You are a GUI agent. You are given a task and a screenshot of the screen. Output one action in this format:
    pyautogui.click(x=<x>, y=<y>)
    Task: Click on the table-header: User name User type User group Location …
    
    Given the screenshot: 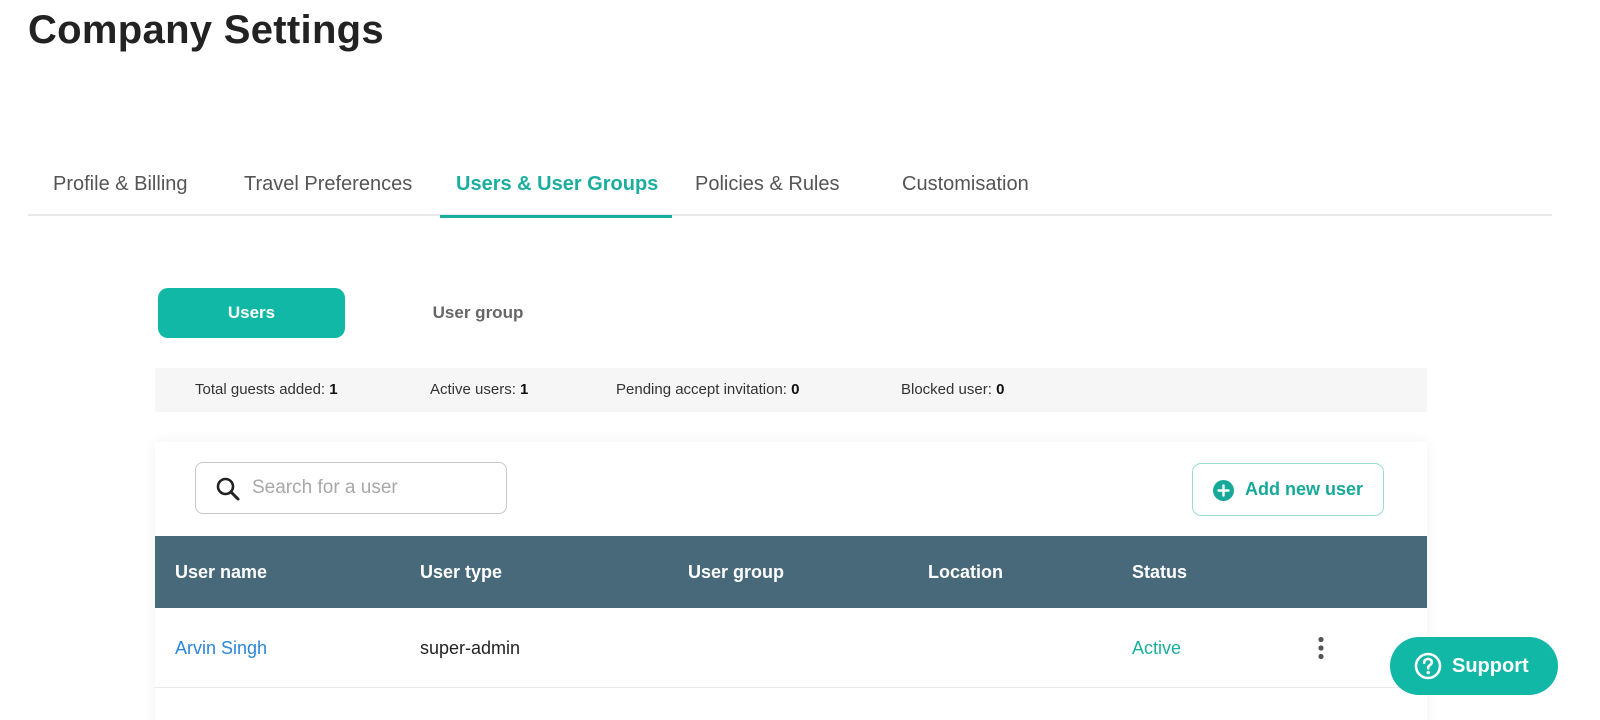 What is the action you would take?
    pyautogui.click(x=791, y=572)
    